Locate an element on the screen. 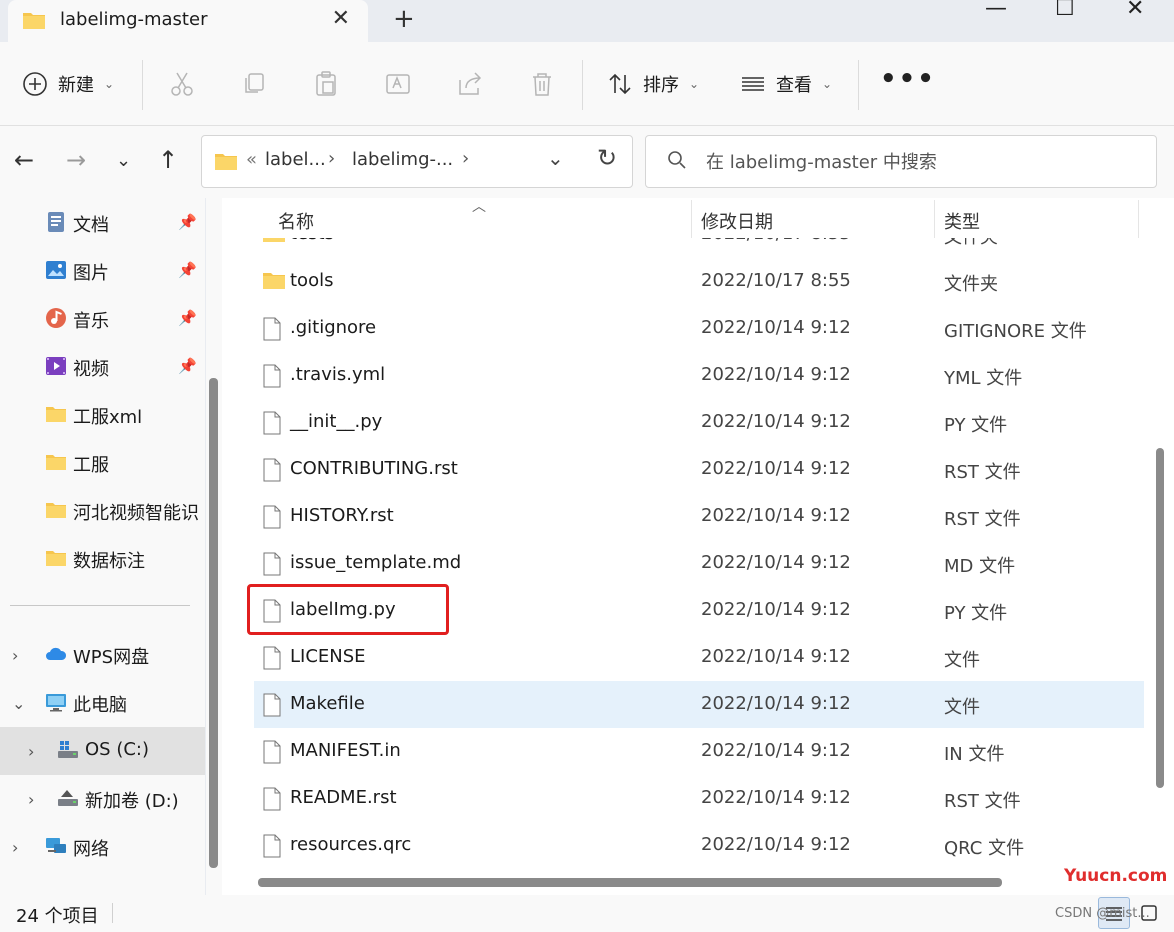 Image resolution: width=1174 pixels, height=932 pixels. file-row: CONTRIBUTING.rst 2022/10/14 9:12 RST 文件 is located at coordinates (699, 469).